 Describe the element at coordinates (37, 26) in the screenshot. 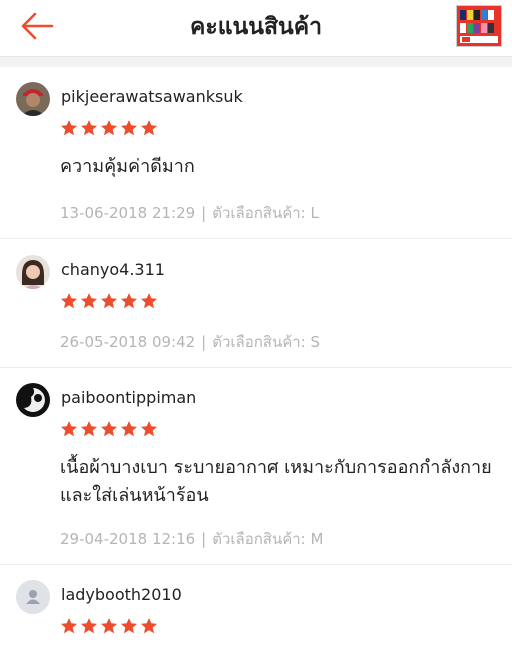

I see `arrow-left-icon` at that location.